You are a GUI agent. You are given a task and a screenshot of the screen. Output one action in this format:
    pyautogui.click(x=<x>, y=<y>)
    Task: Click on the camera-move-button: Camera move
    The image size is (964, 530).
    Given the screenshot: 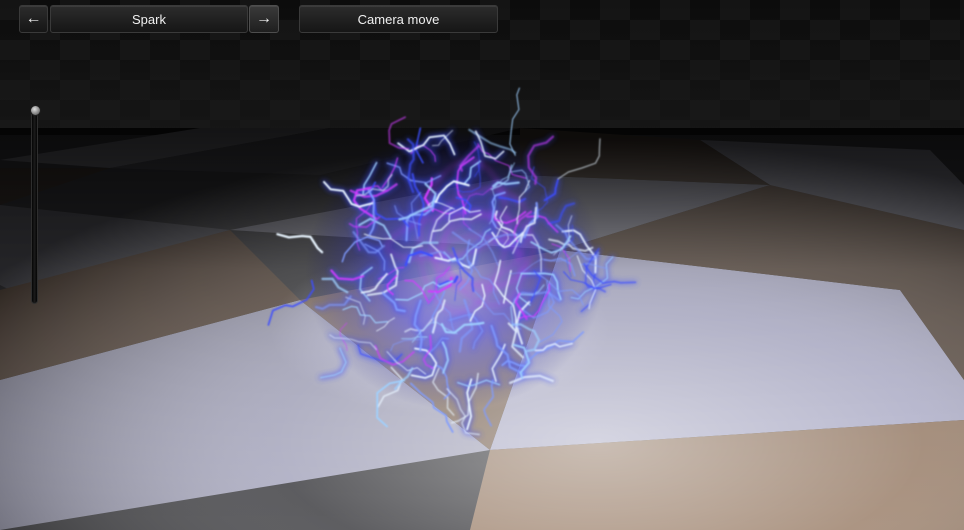 What is the action you would take?
    pyautogui.click(x=398, y=19)
    